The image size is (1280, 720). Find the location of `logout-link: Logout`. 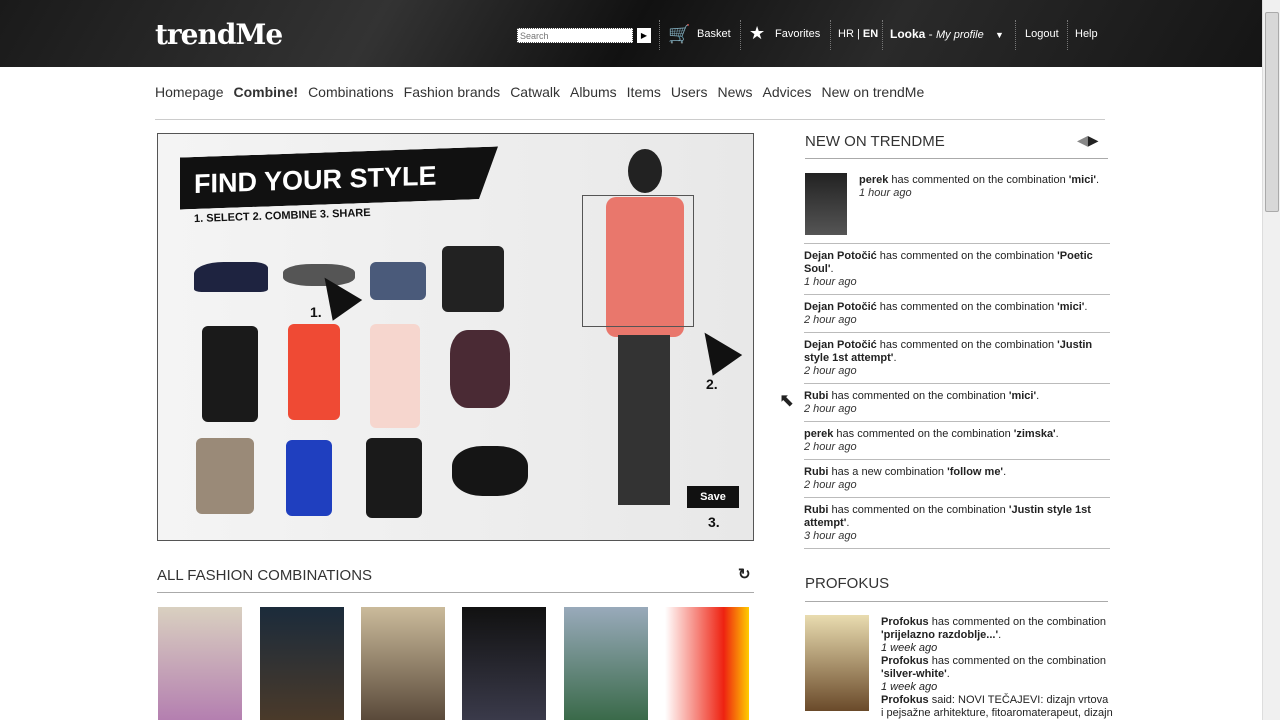

logout-link: Logout is located at coordinates (1042, 34).